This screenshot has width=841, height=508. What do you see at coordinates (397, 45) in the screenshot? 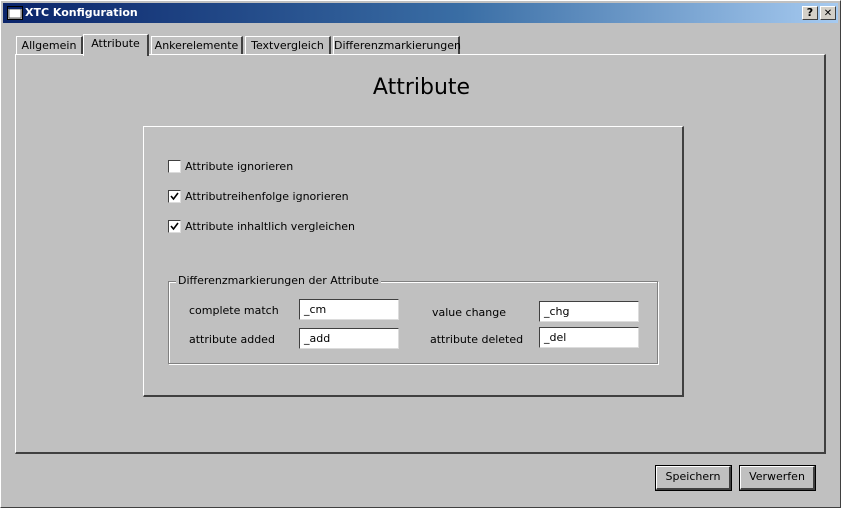
I see `tab-differenzmarkierungen: Differenzmarkierungen` at bounding box center [397, 45].